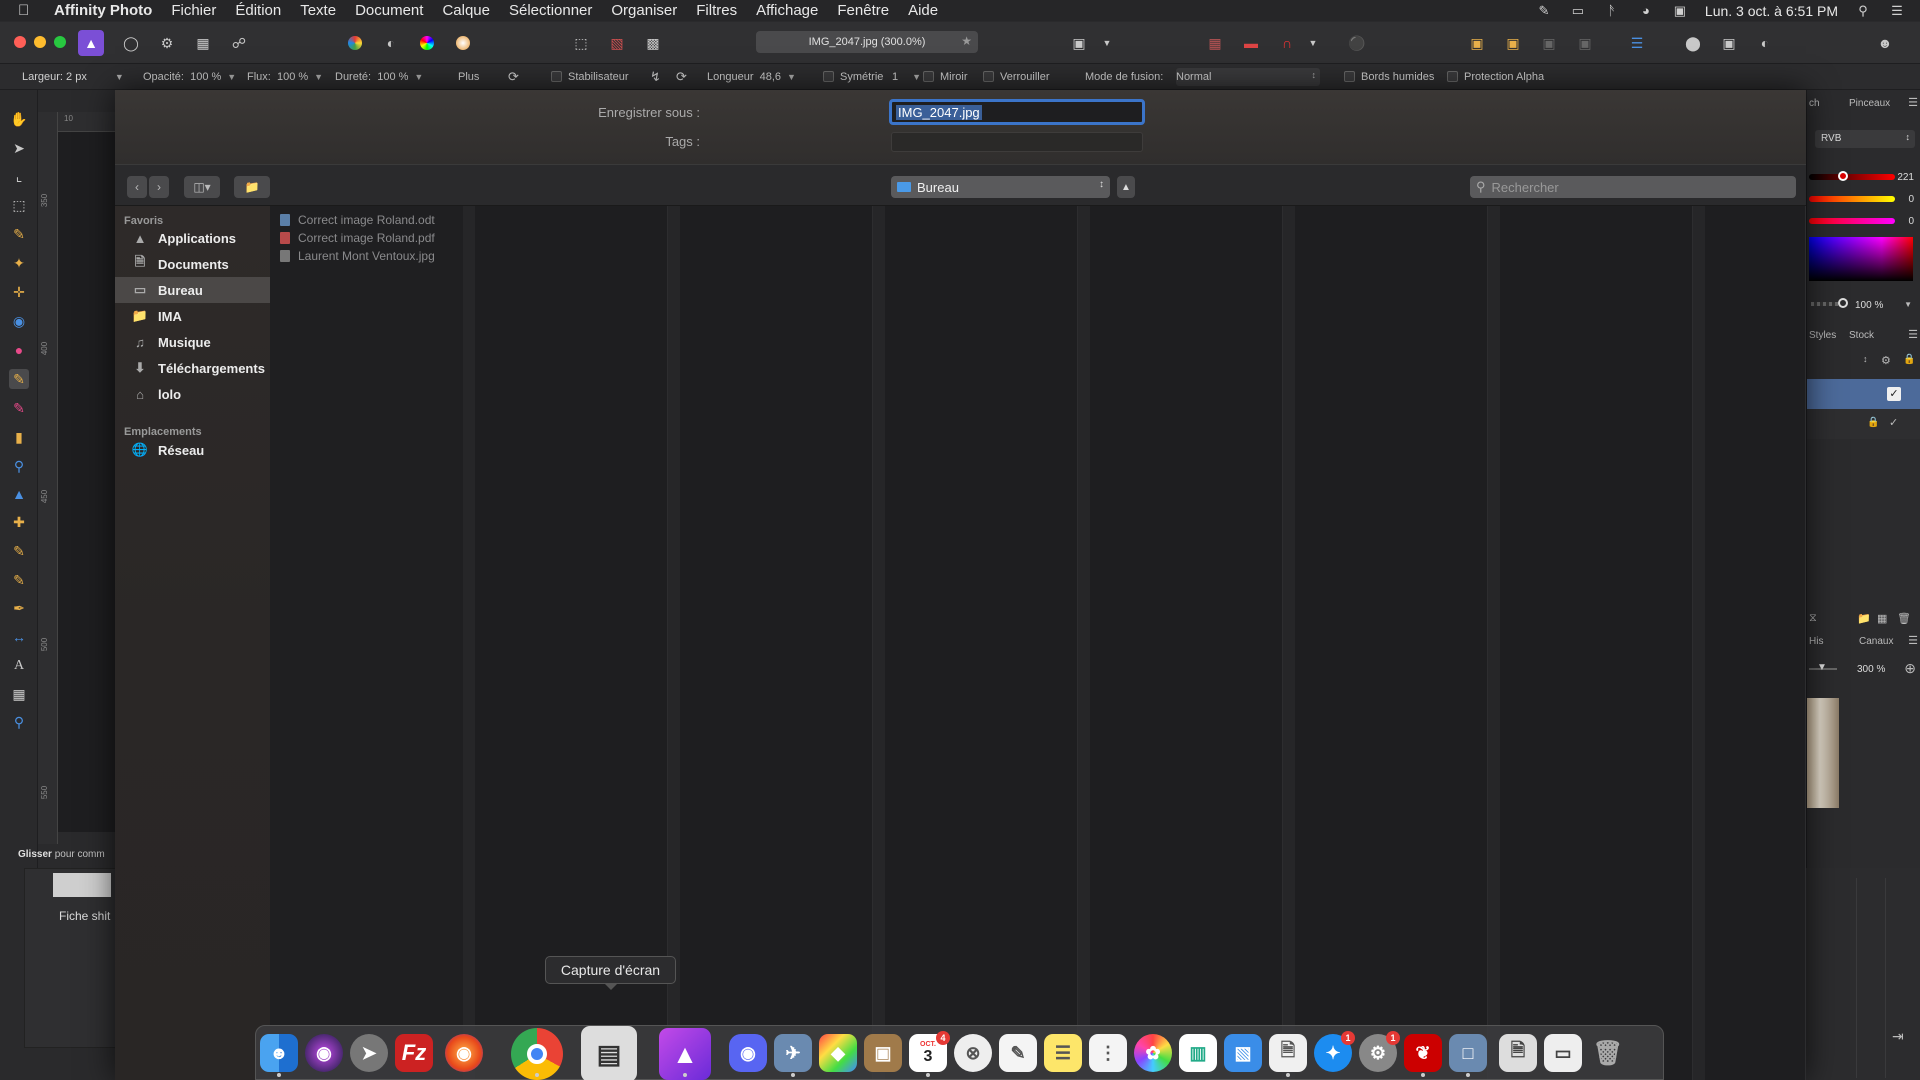  Describe the element at coordinates (1288, 1053) in the screenshot. I see `file-icon: 🗎` at that location.